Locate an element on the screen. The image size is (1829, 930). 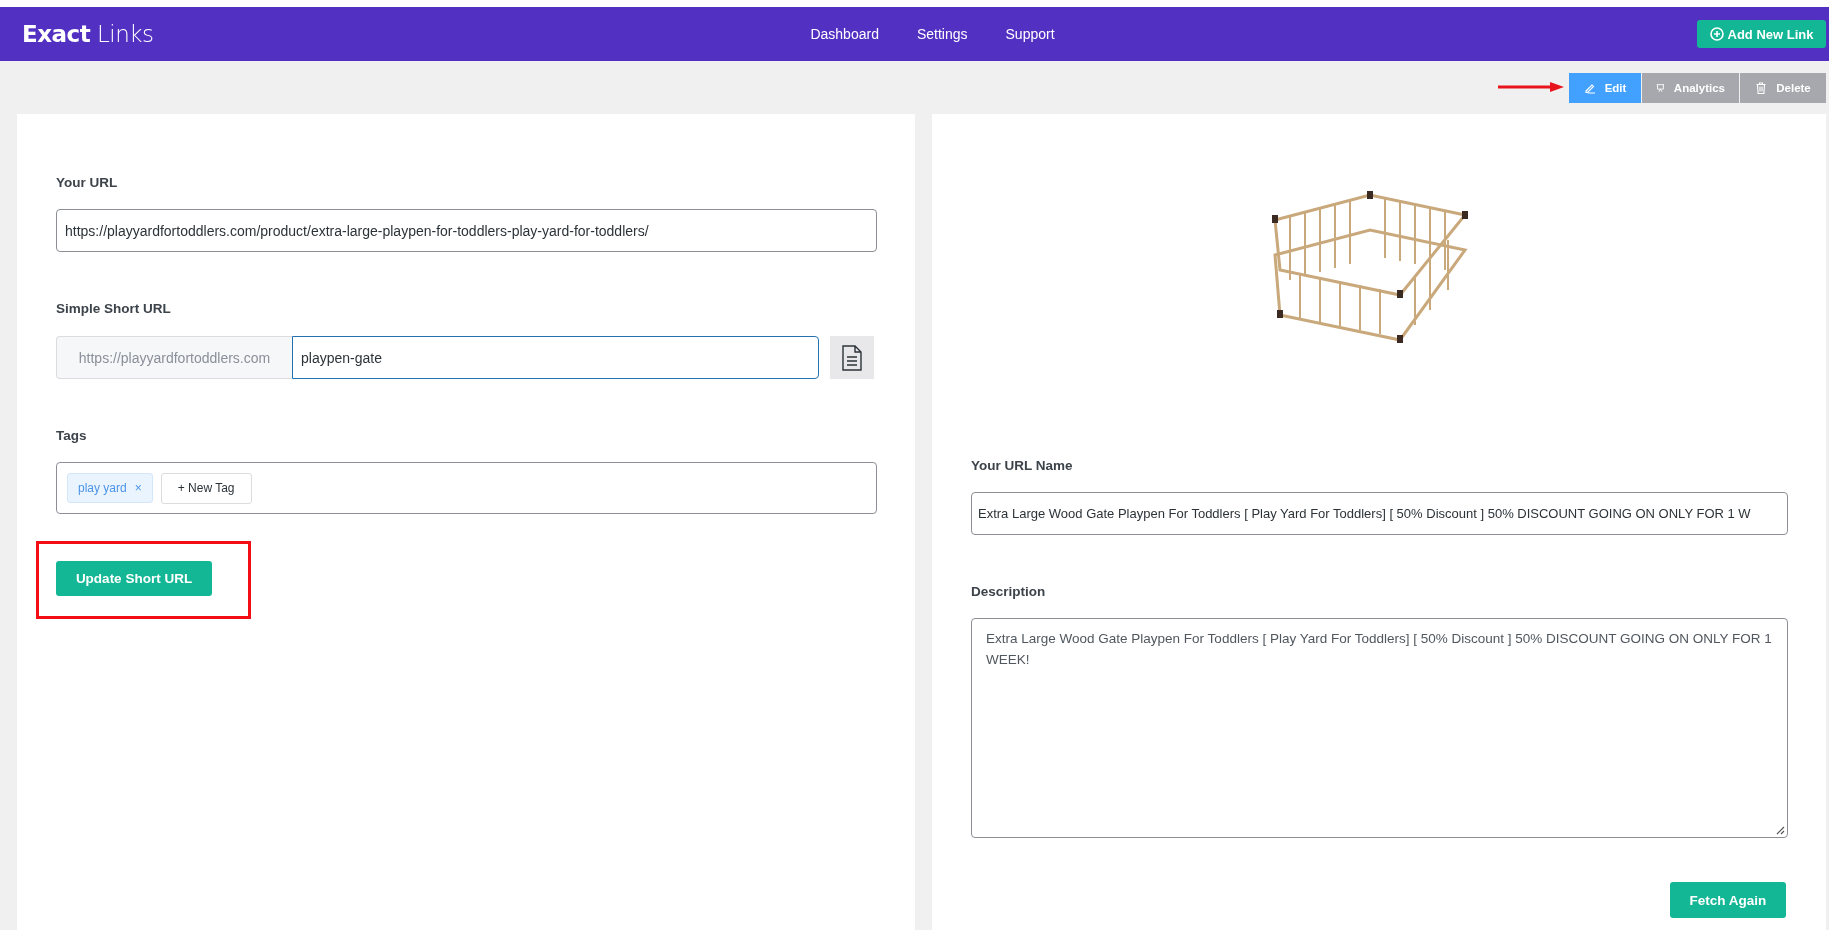
document-button is located at coordinates (852, 357).